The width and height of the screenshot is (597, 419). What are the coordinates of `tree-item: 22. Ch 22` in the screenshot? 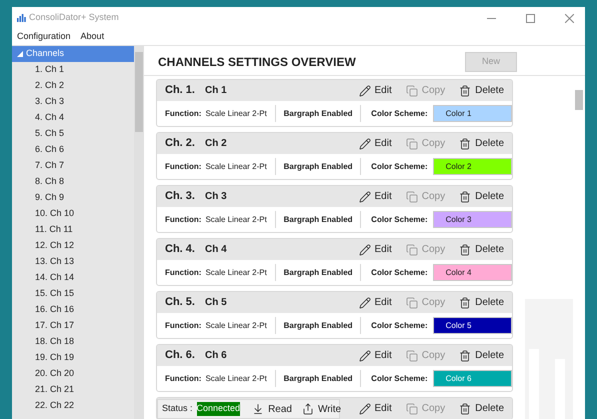 It's located at (73, 406).